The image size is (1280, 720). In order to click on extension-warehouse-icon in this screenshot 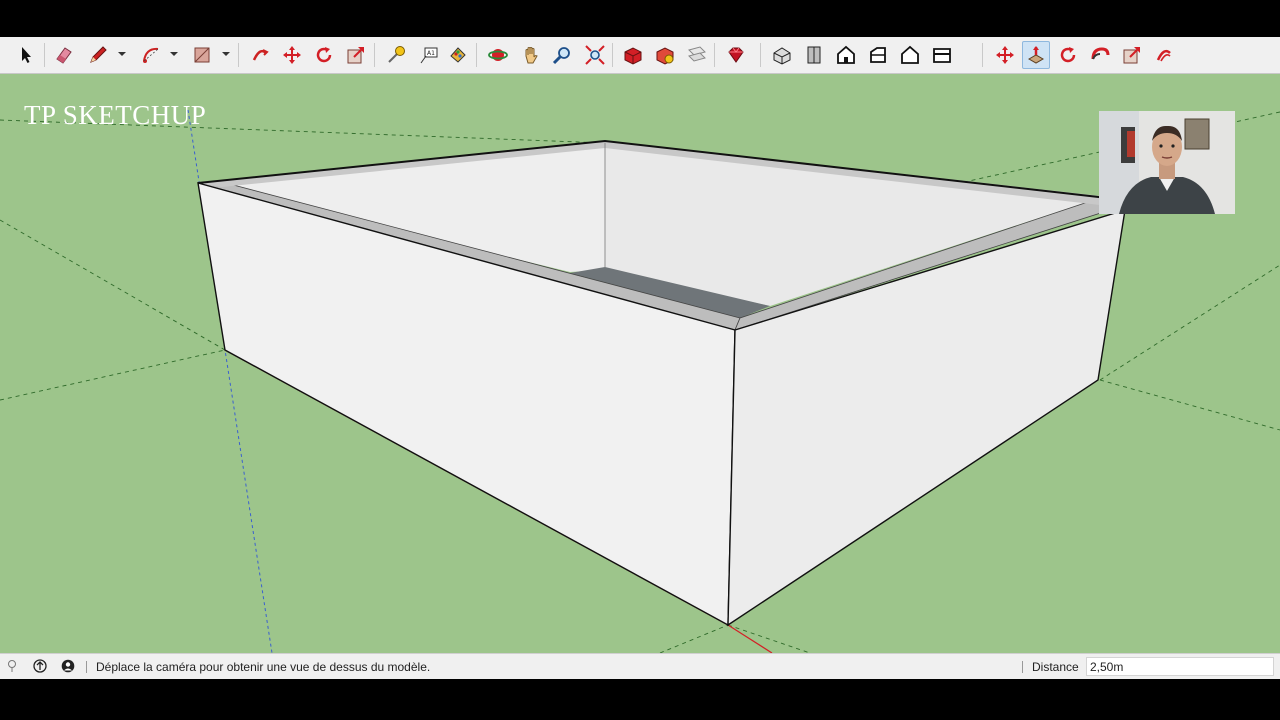, I will do `click(665, 56)`.